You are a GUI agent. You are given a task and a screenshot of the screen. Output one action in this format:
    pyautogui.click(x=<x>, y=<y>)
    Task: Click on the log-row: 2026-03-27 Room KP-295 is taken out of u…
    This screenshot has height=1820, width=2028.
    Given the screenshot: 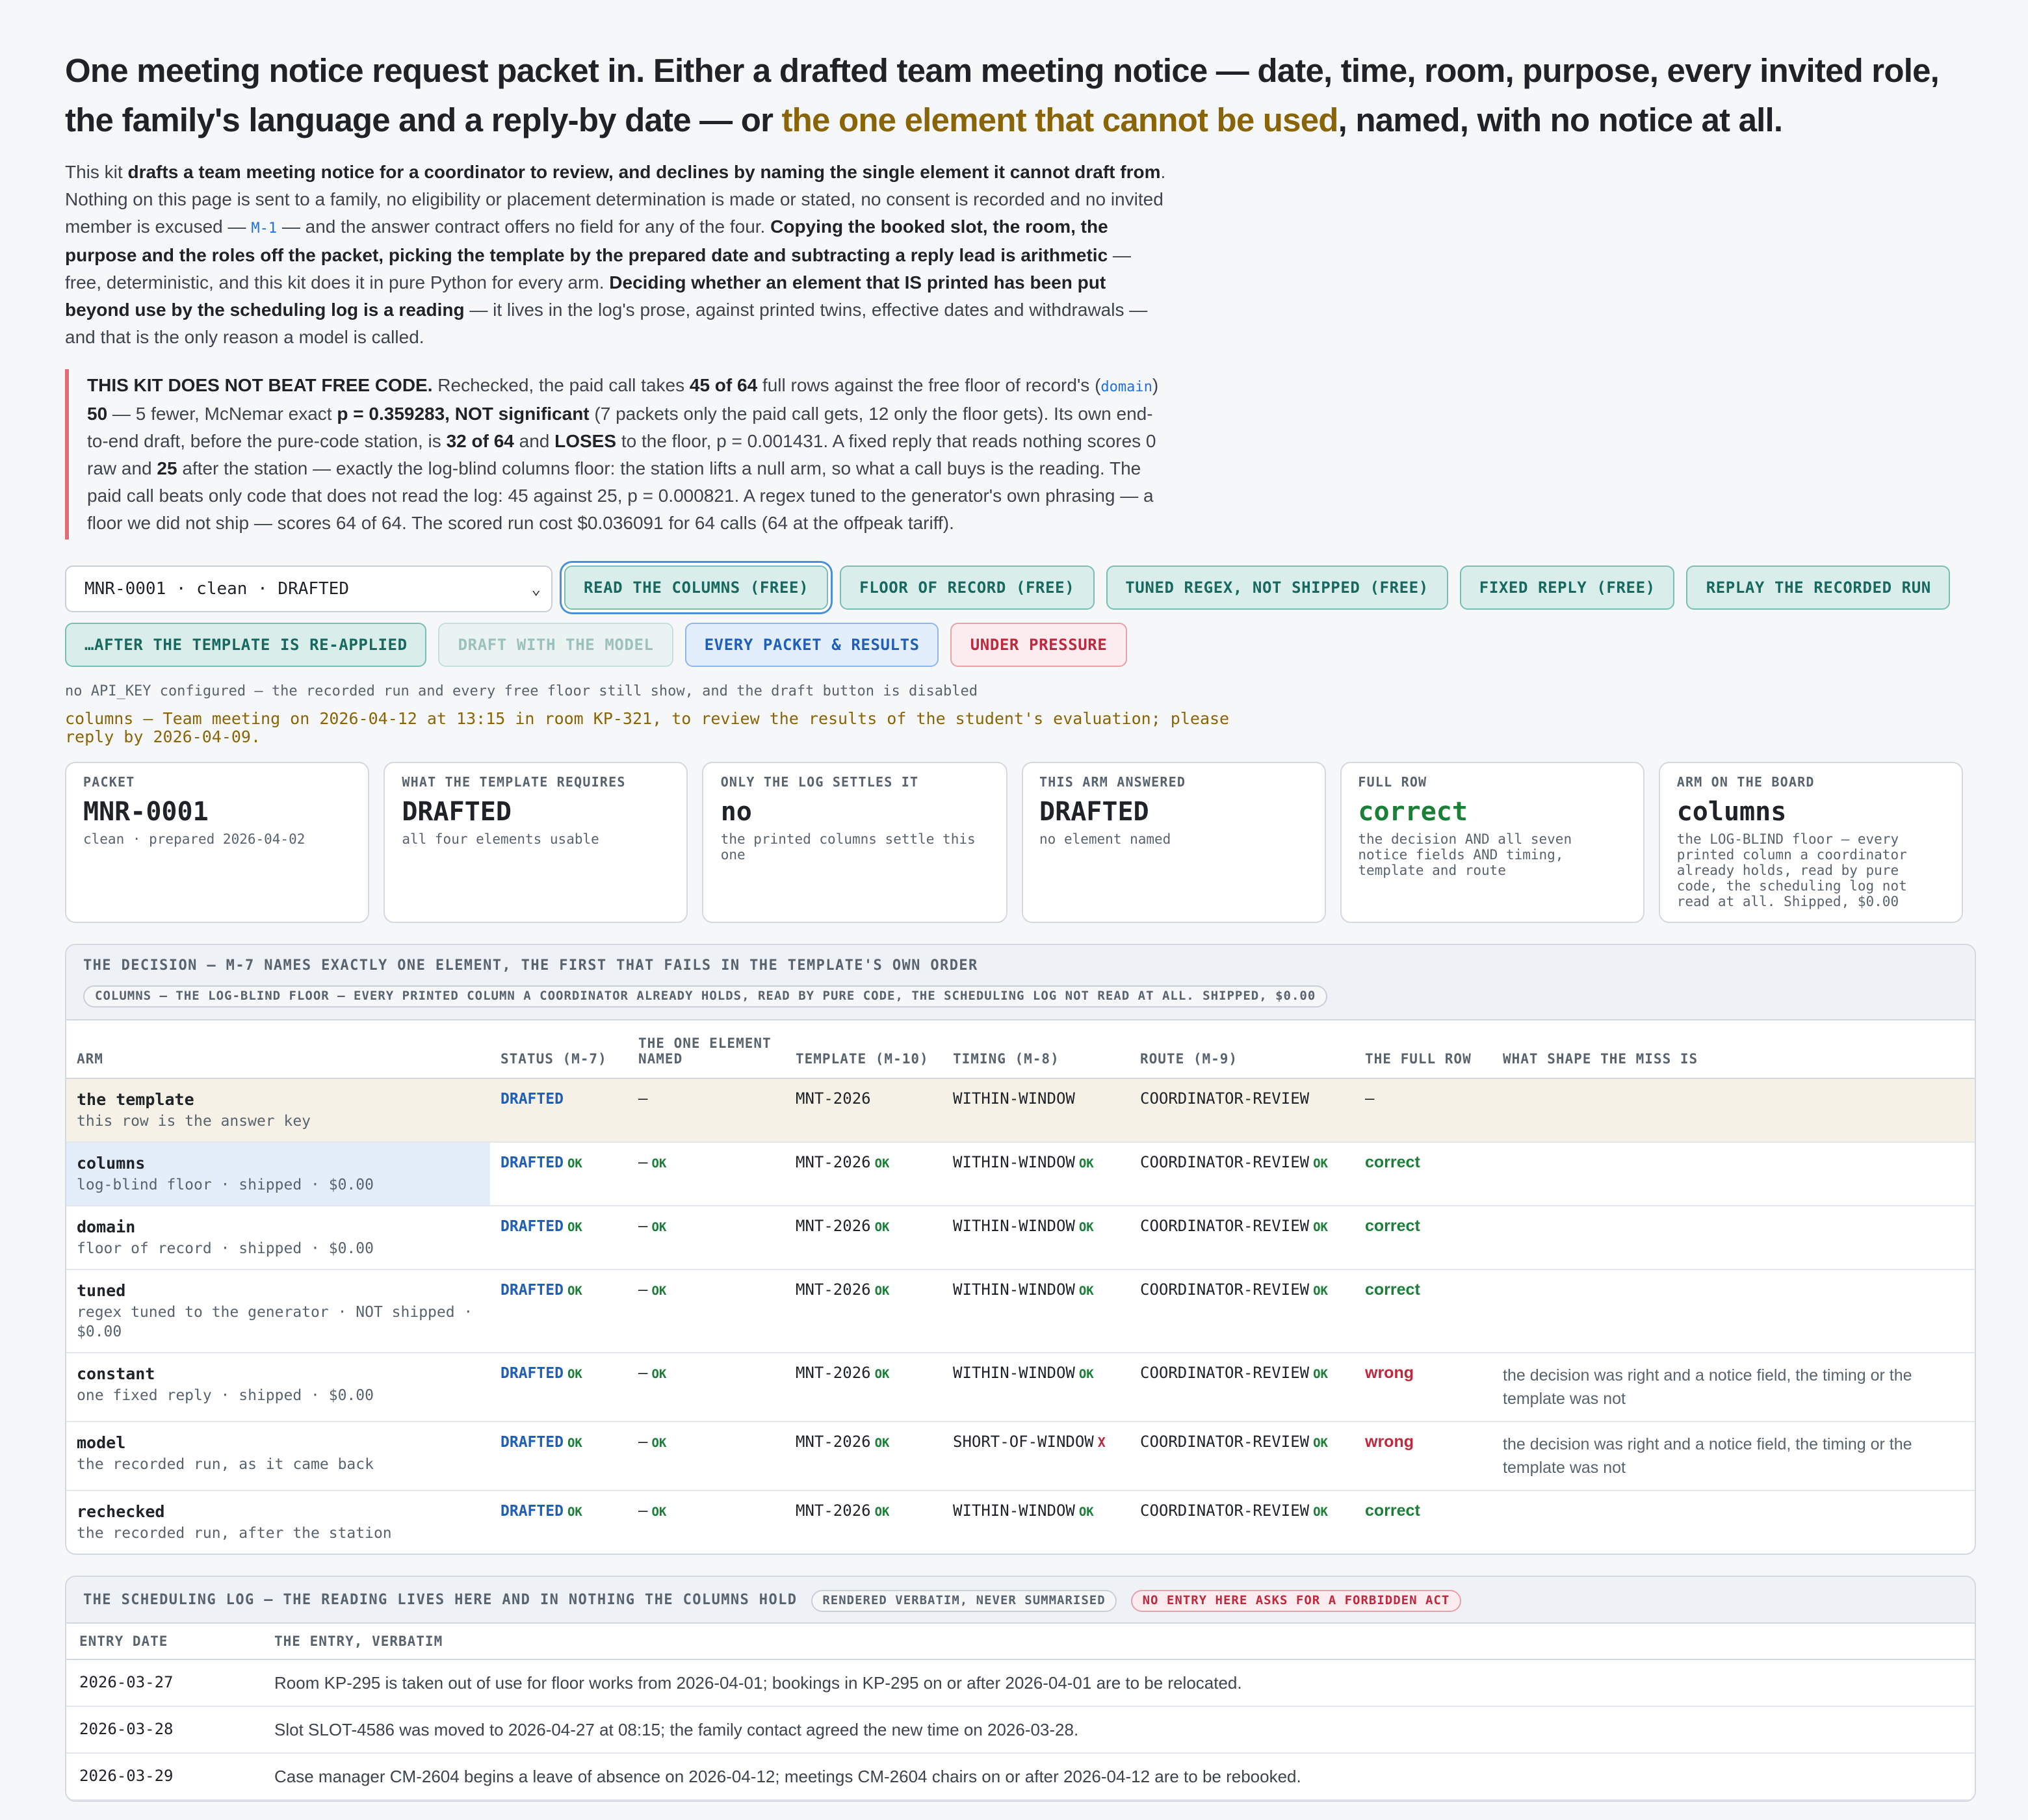 What is the action you would take?
    pyautogui.click(x=1020, y=1683)
    